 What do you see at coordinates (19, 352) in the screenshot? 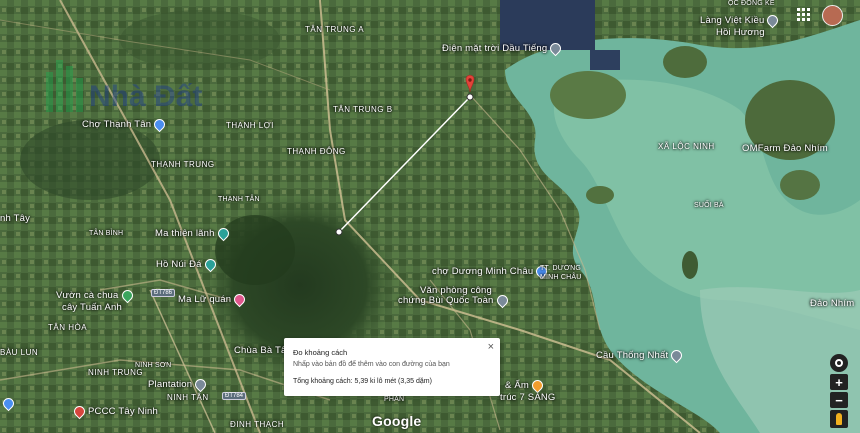
I see `label-bau-lun: BÀU LUN` at bounding box center [19, 352].